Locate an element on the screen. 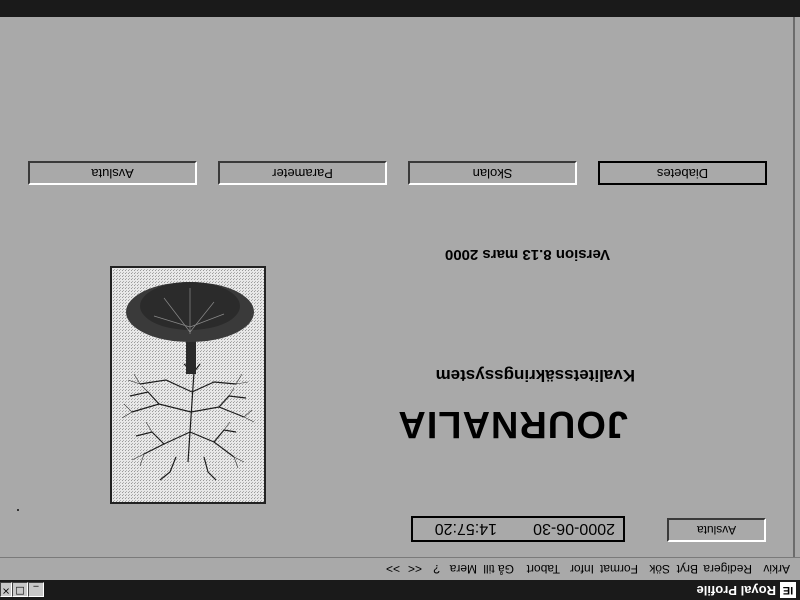 This screenshot has height=600, width=800. menu-item-sok: Sök is located at coordinates (659, 569).